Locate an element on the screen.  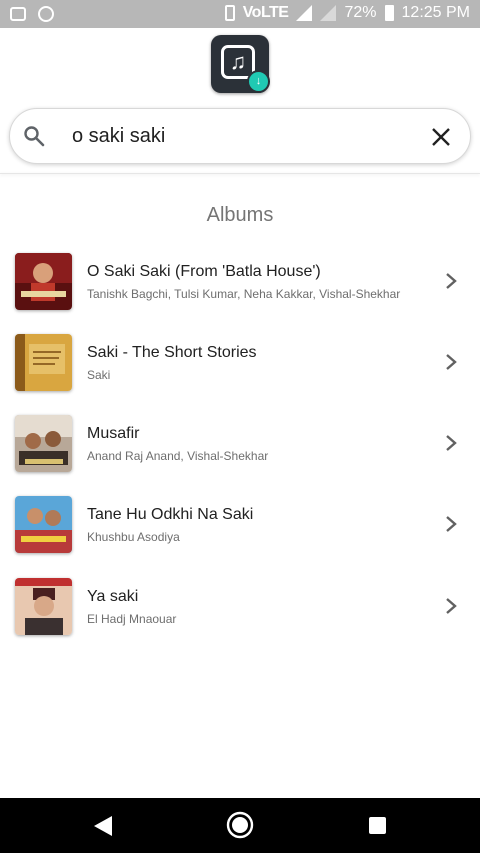
notification-icons is located at coordinates (32, 14).